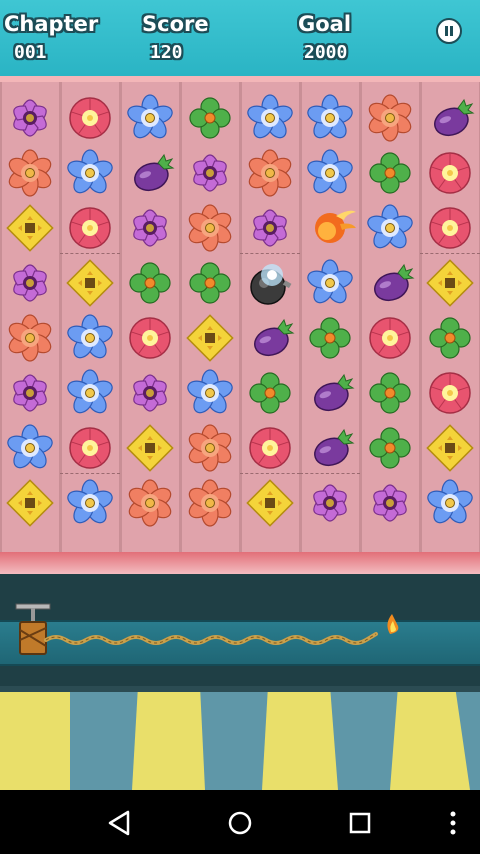  I want to click on home-circle-icon, so click(240, 823).